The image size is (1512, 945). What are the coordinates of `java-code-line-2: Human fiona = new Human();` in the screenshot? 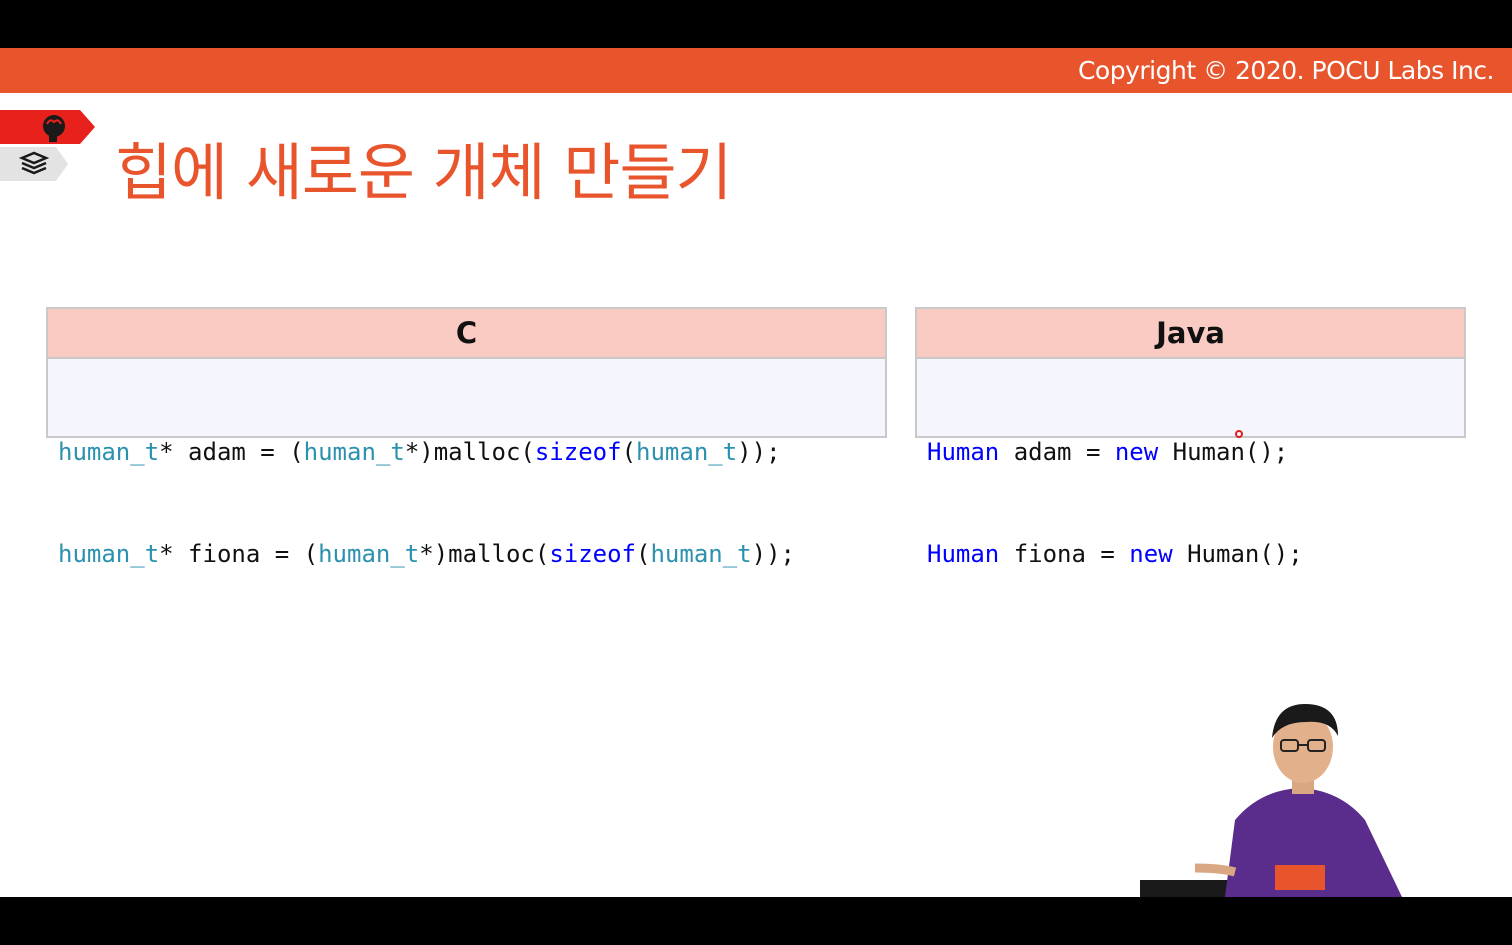 It's located at (1190, 554).